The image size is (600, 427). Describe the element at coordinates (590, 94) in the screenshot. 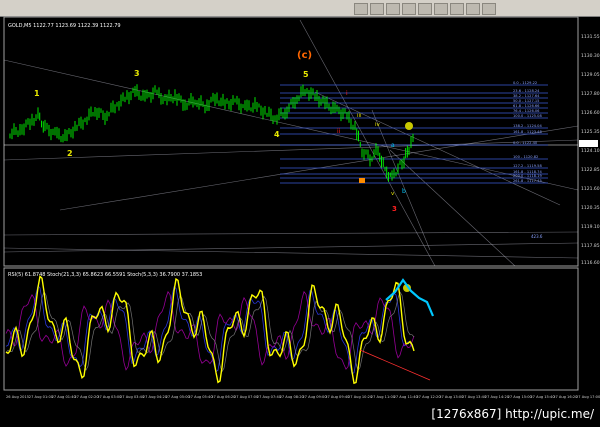

I see `price-tick: 1127.80` at that location.